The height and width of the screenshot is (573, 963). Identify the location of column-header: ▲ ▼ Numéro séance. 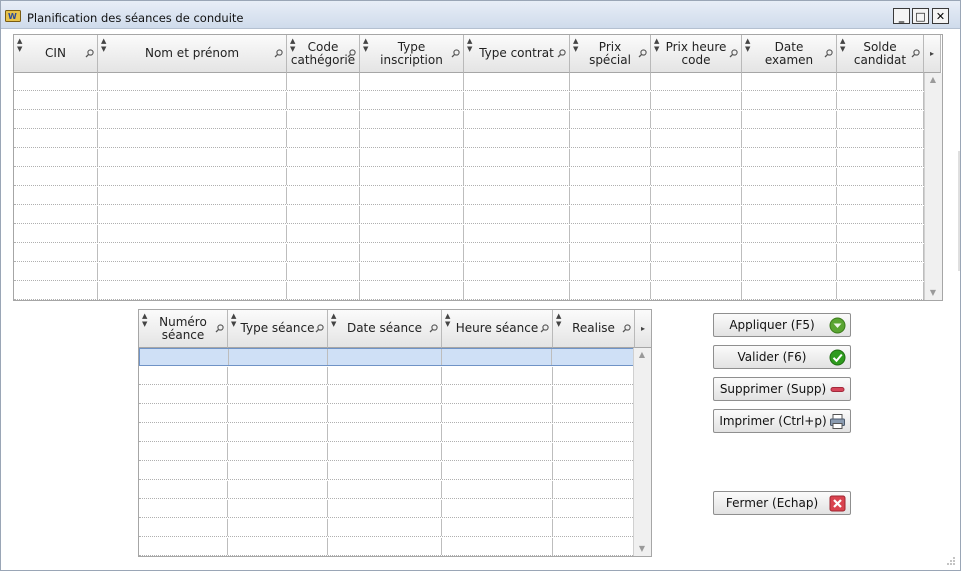
(183, 329).